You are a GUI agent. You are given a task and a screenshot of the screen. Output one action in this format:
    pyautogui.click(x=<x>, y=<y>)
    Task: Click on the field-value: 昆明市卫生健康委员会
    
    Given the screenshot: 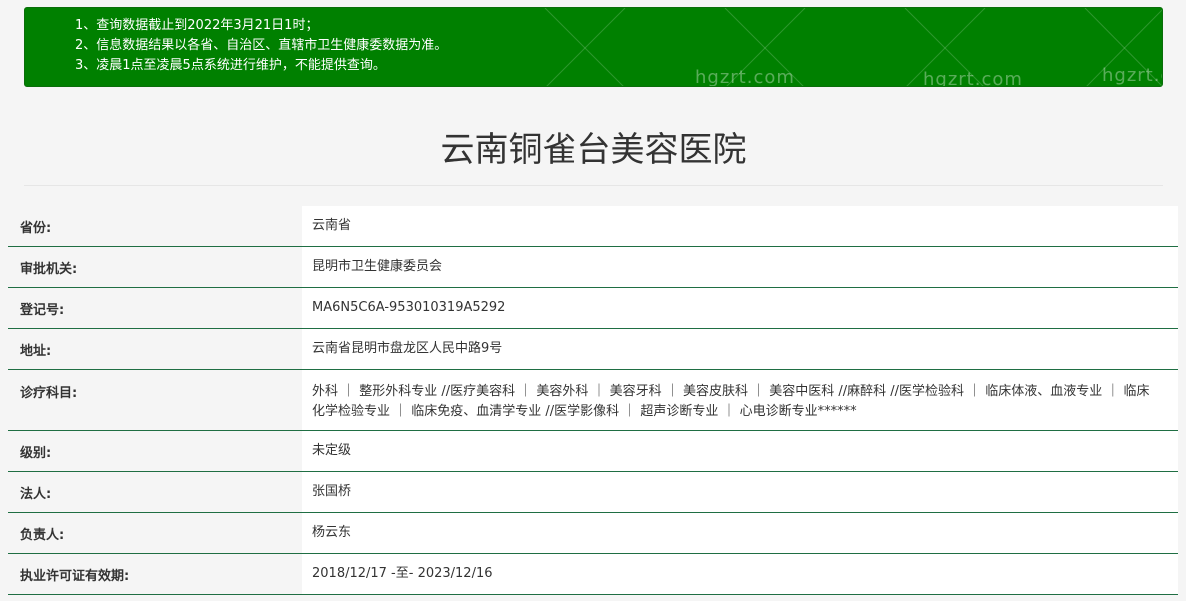 What is the action you would take?
    pyautogui.click(x=740, y=267)
    